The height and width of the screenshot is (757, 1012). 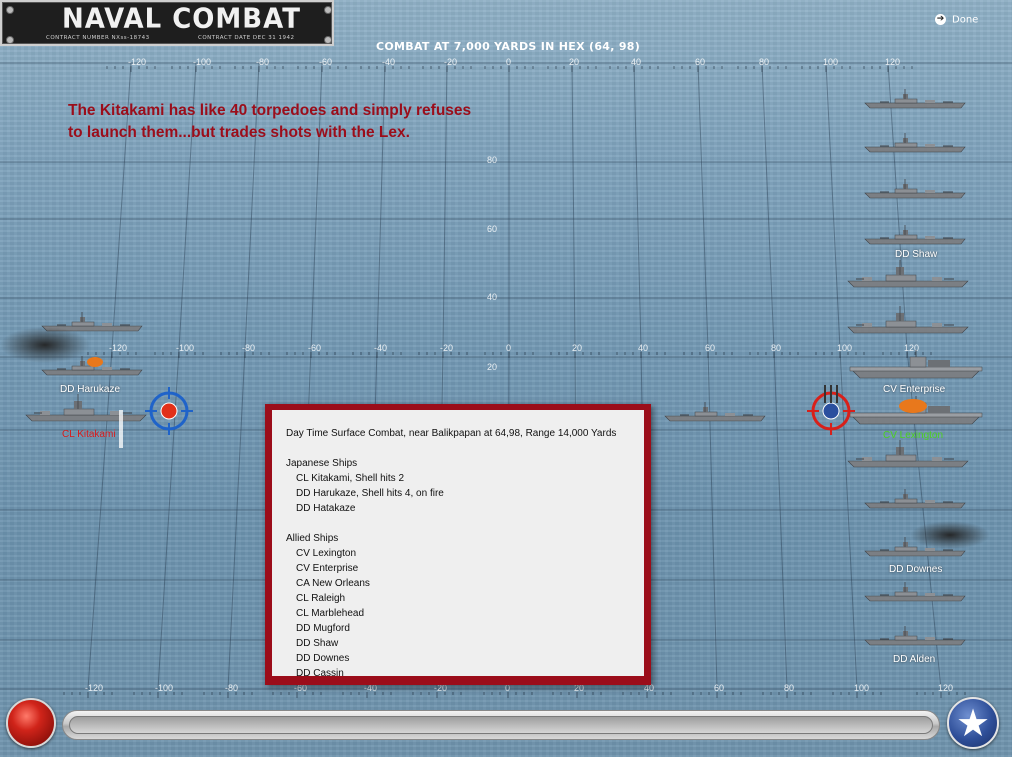 I want to click on allied-star-button: ★, so click(x=973, y=723).